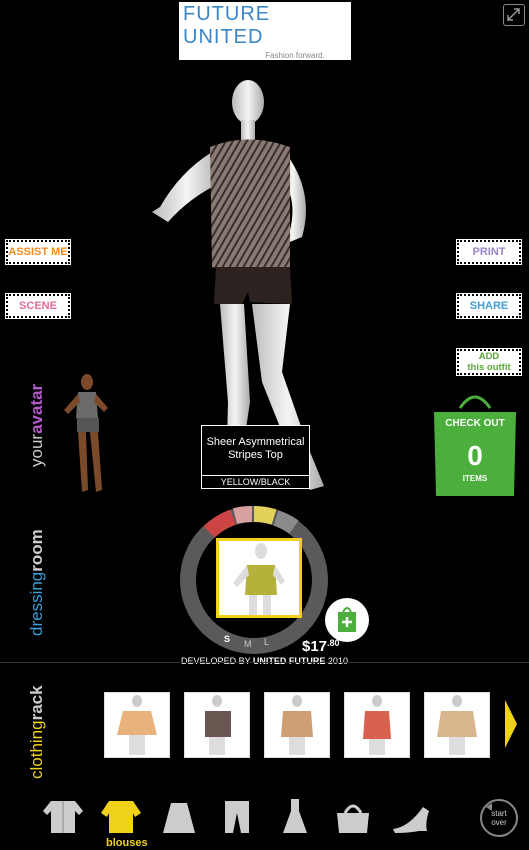 Image resolution: width=529 pixels, height=850 pixels. I want to click on bag-icon, so click(352, 816).